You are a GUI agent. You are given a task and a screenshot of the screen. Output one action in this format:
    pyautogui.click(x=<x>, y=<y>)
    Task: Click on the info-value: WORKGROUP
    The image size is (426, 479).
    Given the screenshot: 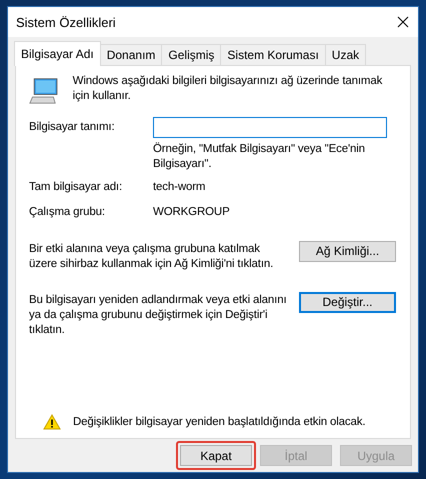 What is the action you would take?
    pyautogui.click(x=192, y=212)
    